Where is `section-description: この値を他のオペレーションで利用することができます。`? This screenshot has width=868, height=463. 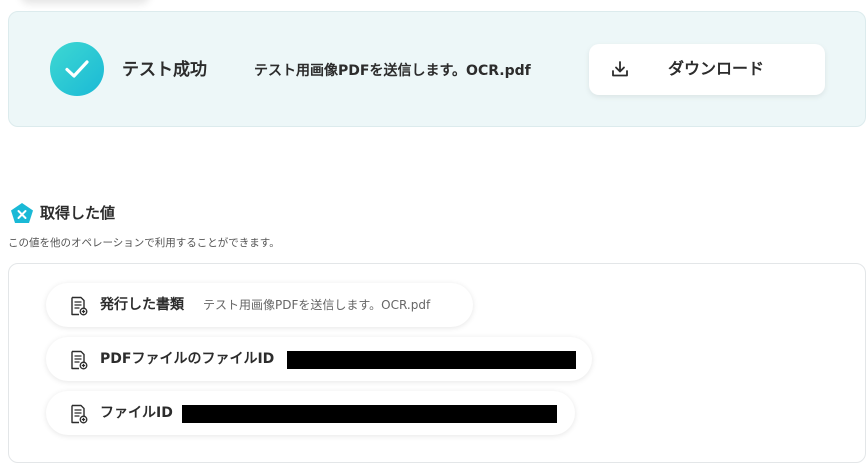 section-description: この値を他のオペレーションで利用することができます。 is located at coordinates (144, 243).